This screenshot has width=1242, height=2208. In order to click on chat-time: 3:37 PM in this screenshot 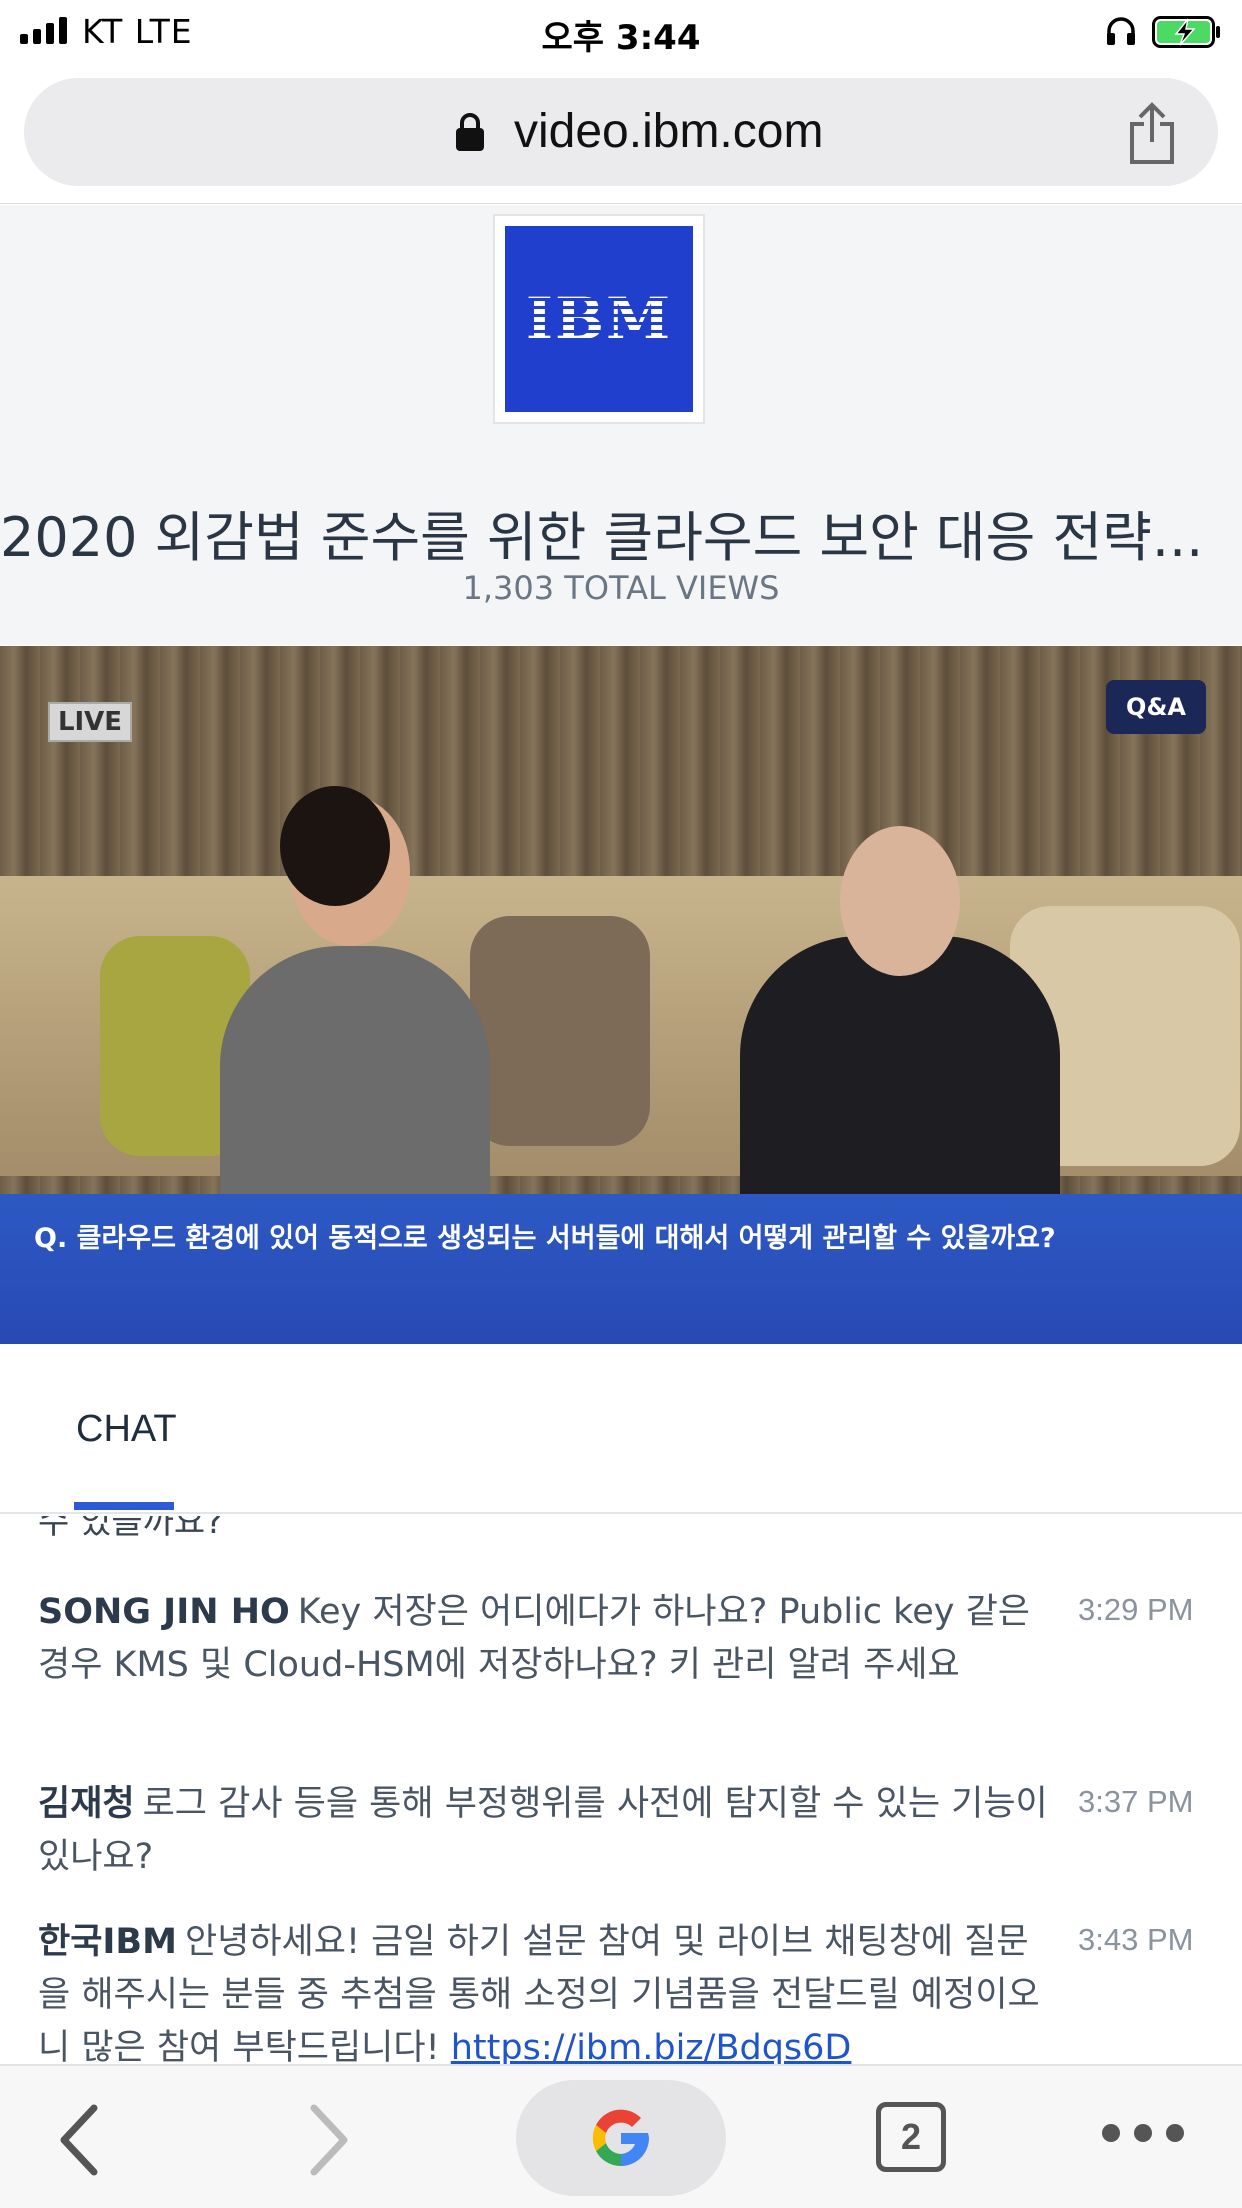, I will do `click(1136, 1801)`.